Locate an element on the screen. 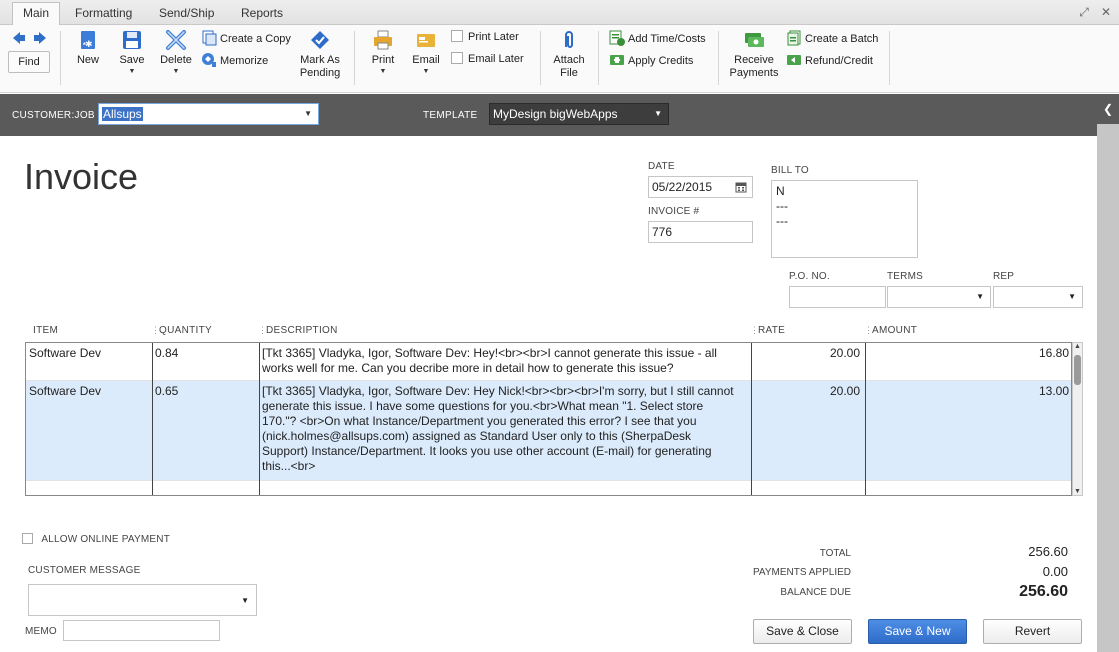 The height and width of the screenshot is (652, 1119). column-header-rate: RATE is located at coordinates (771, 333).